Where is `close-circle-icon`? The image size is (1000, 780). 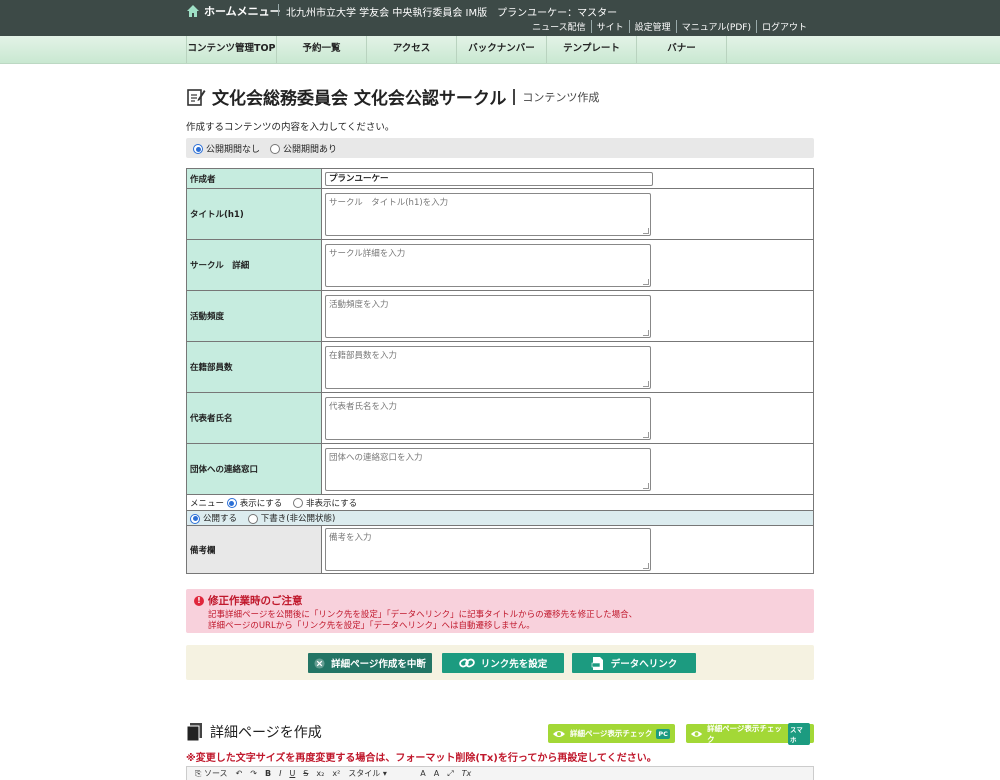
close-circle-icon is located at coordinates (319, 663).